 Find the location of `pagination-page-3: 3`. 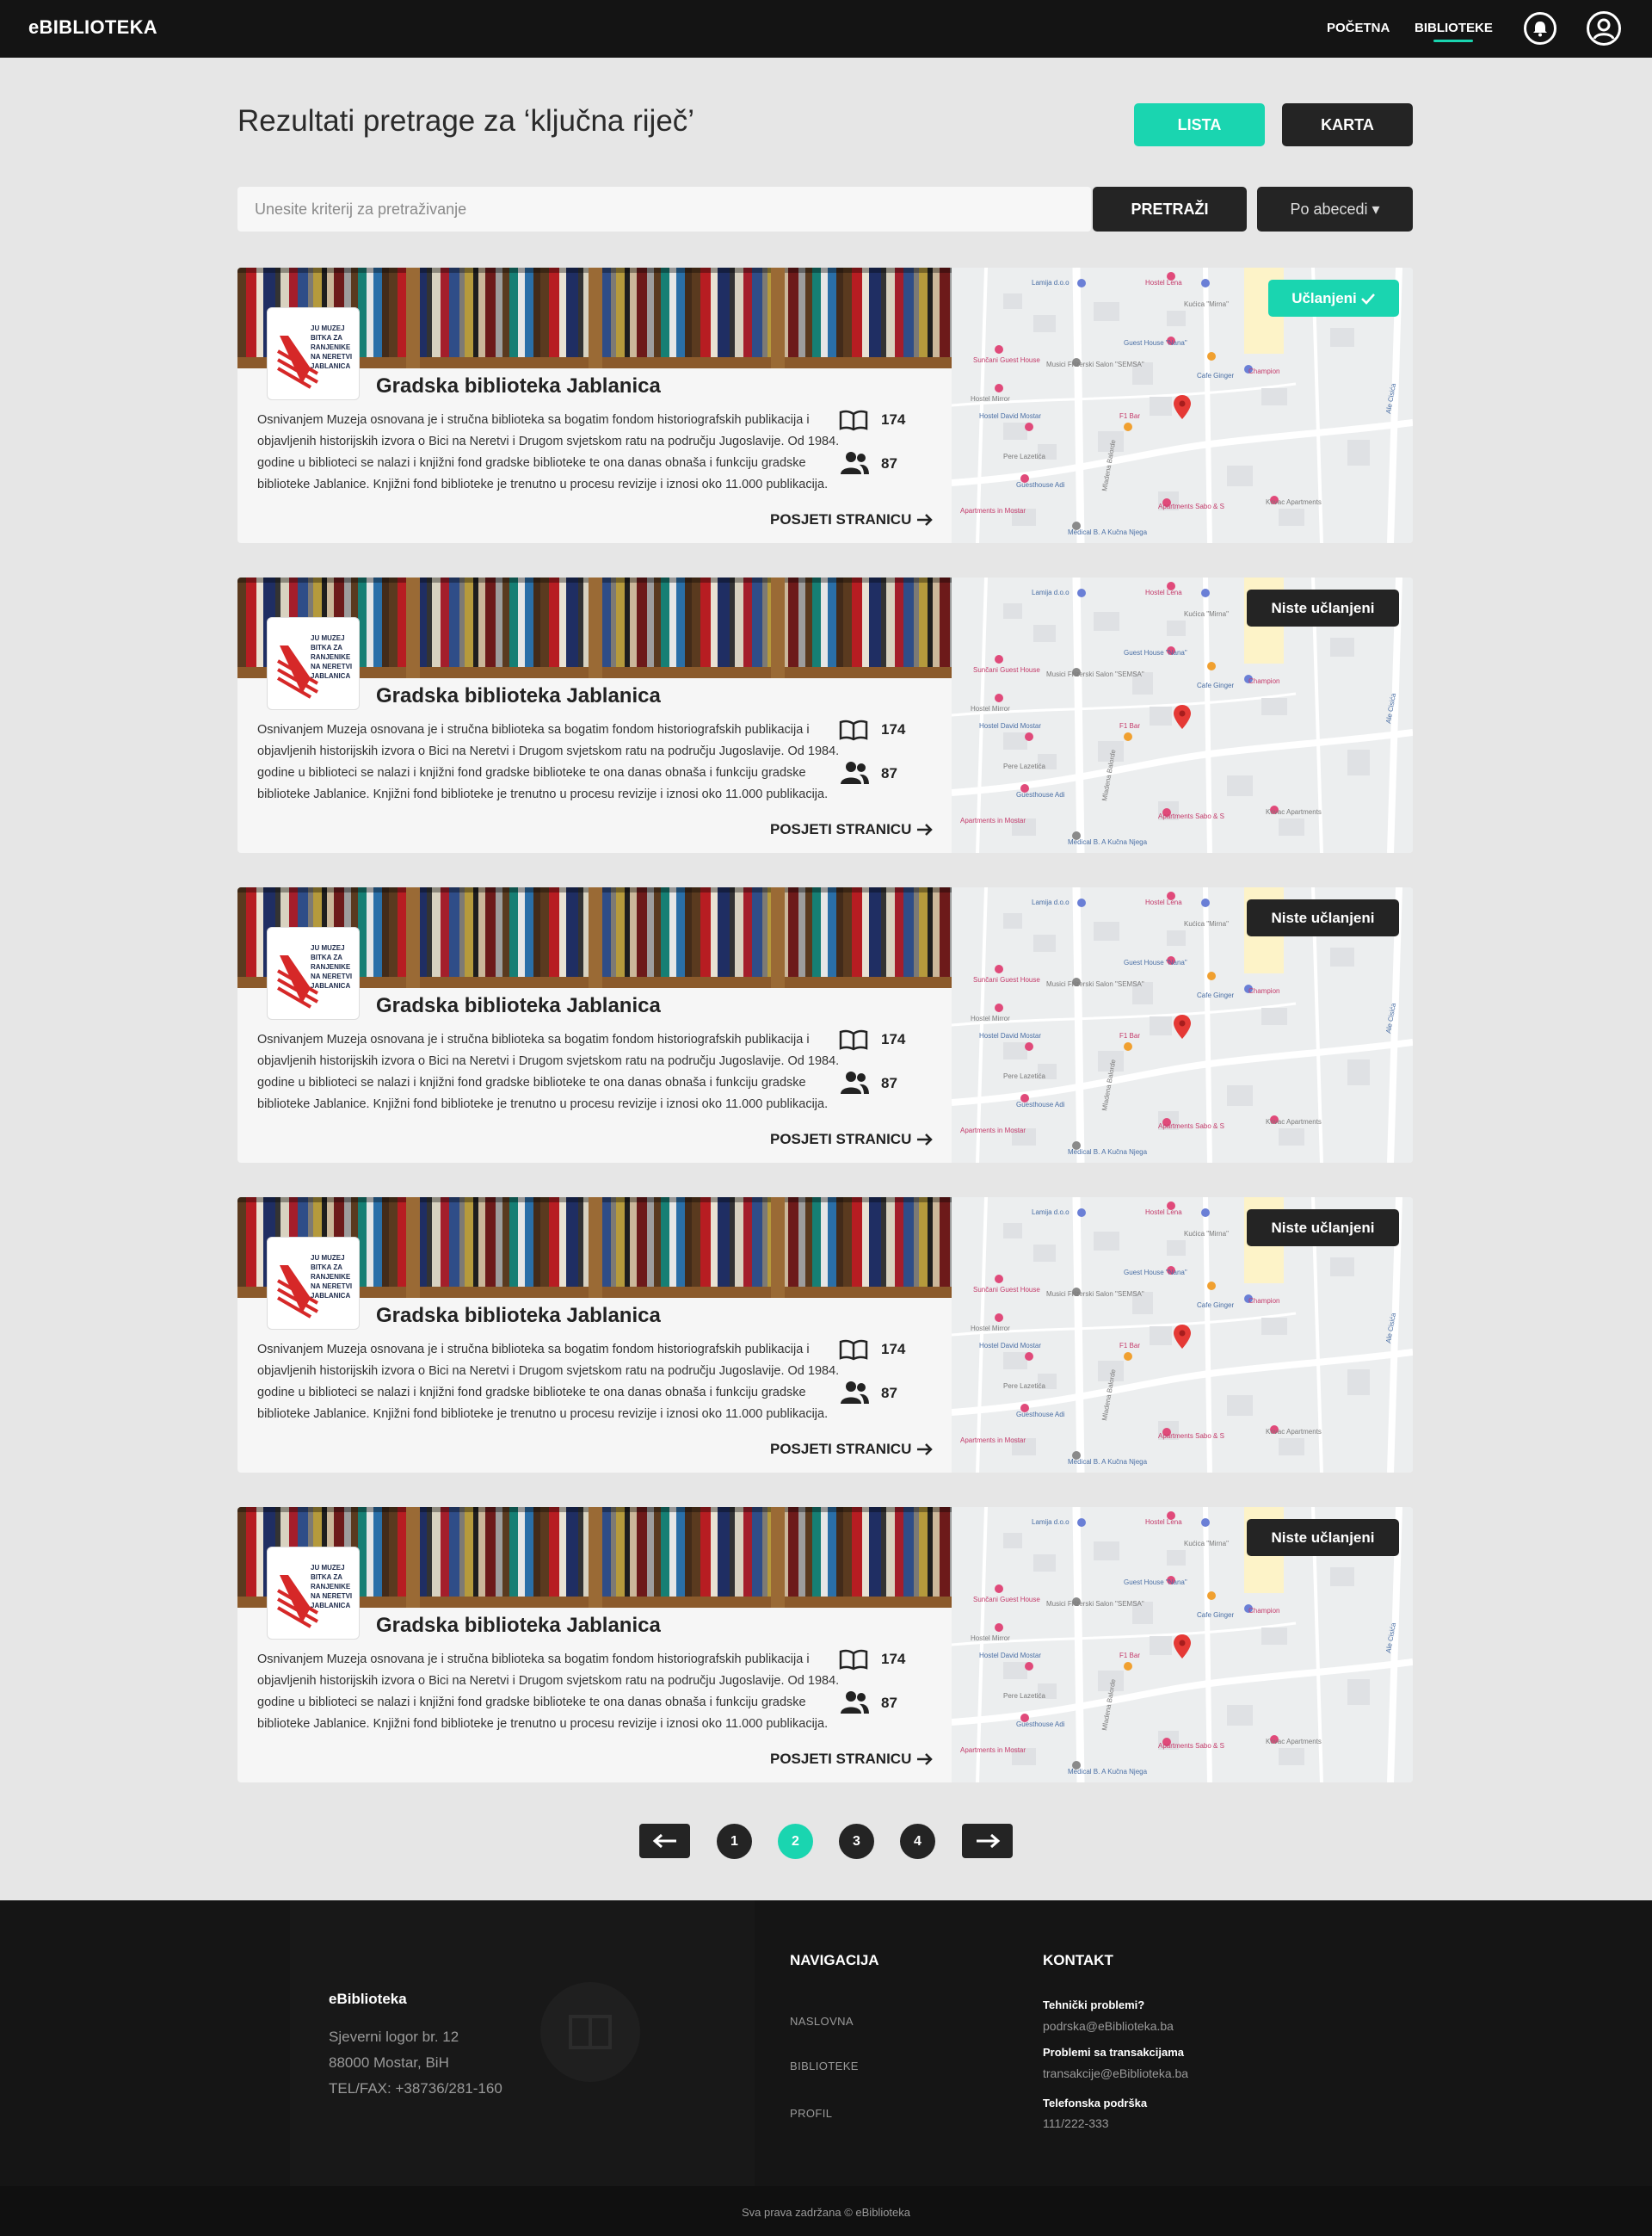

pagination-page-3: 3 is located at coordinates (856, 1841).